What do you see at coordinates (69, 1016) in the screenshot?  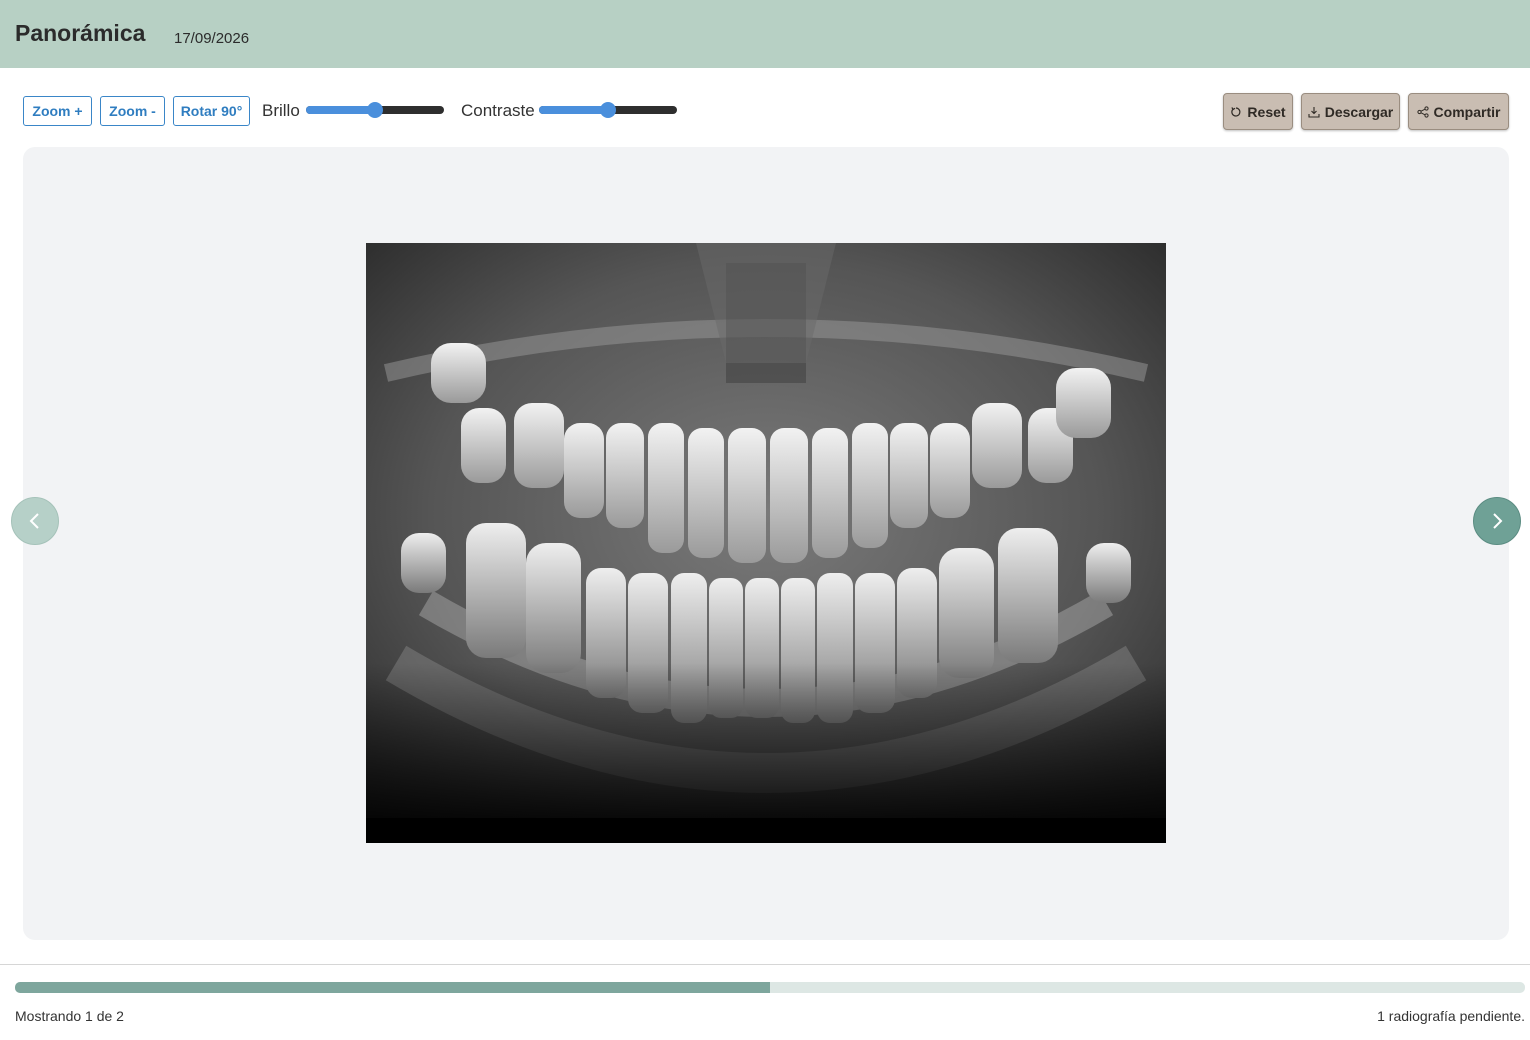 I see `image-counter: Mostrando 1 de 2` at bounding box center [69, 1016].